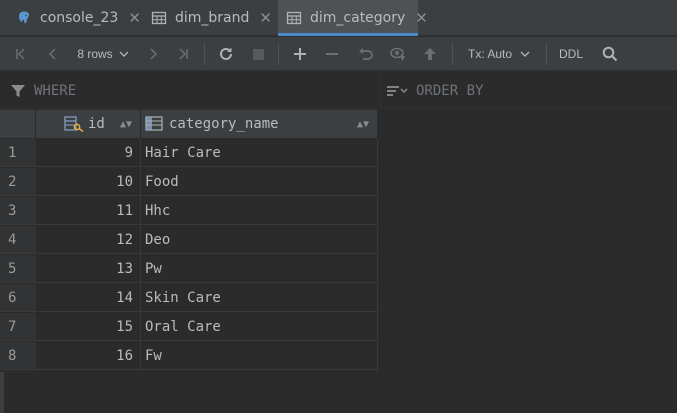 The height and width of the screenshot is (413, 677). Describe the element at coordinates (18, 182) in the screenshot. I see `row-number: 2` at that location.